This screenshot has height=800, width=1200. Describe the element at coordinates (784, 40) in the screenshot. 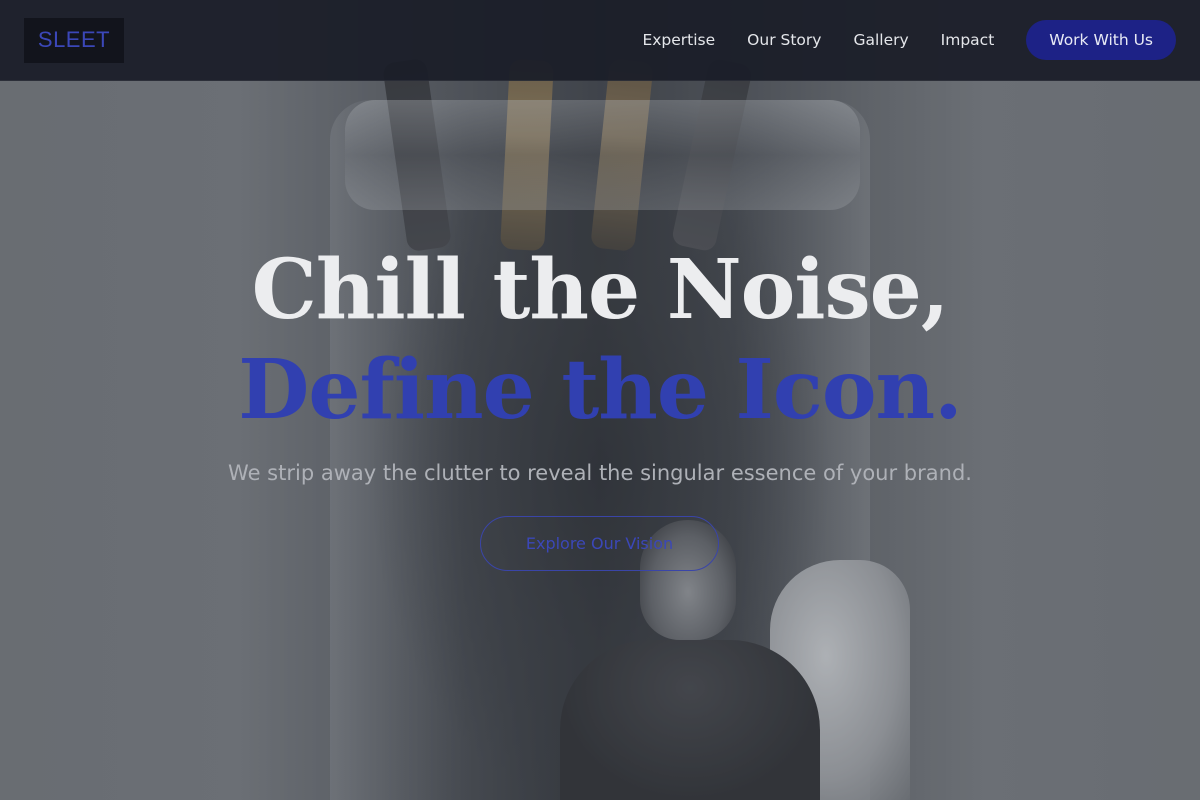

I see `nav-link-our-story: Our Story` at that location.